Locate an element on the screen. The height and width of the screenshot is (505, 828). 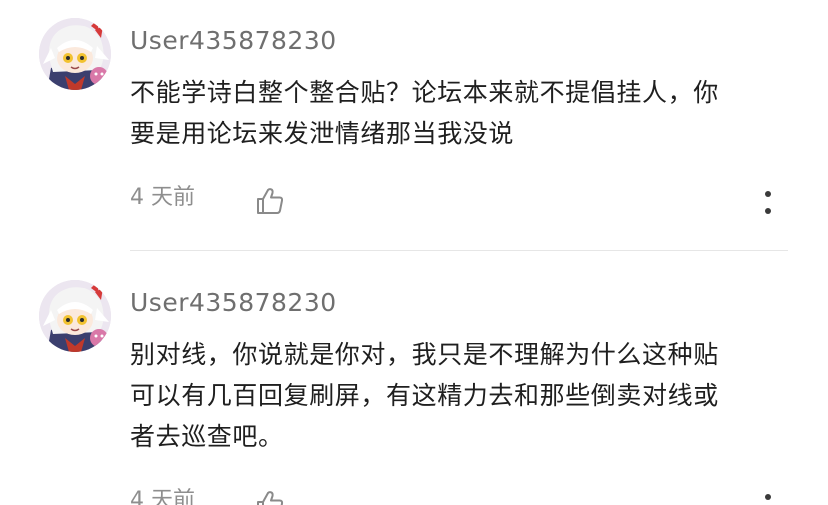
comment-text-line: 别对线，你说就是你对，我只是不理解为什么这种贴 is located at coordinates (424, 354).